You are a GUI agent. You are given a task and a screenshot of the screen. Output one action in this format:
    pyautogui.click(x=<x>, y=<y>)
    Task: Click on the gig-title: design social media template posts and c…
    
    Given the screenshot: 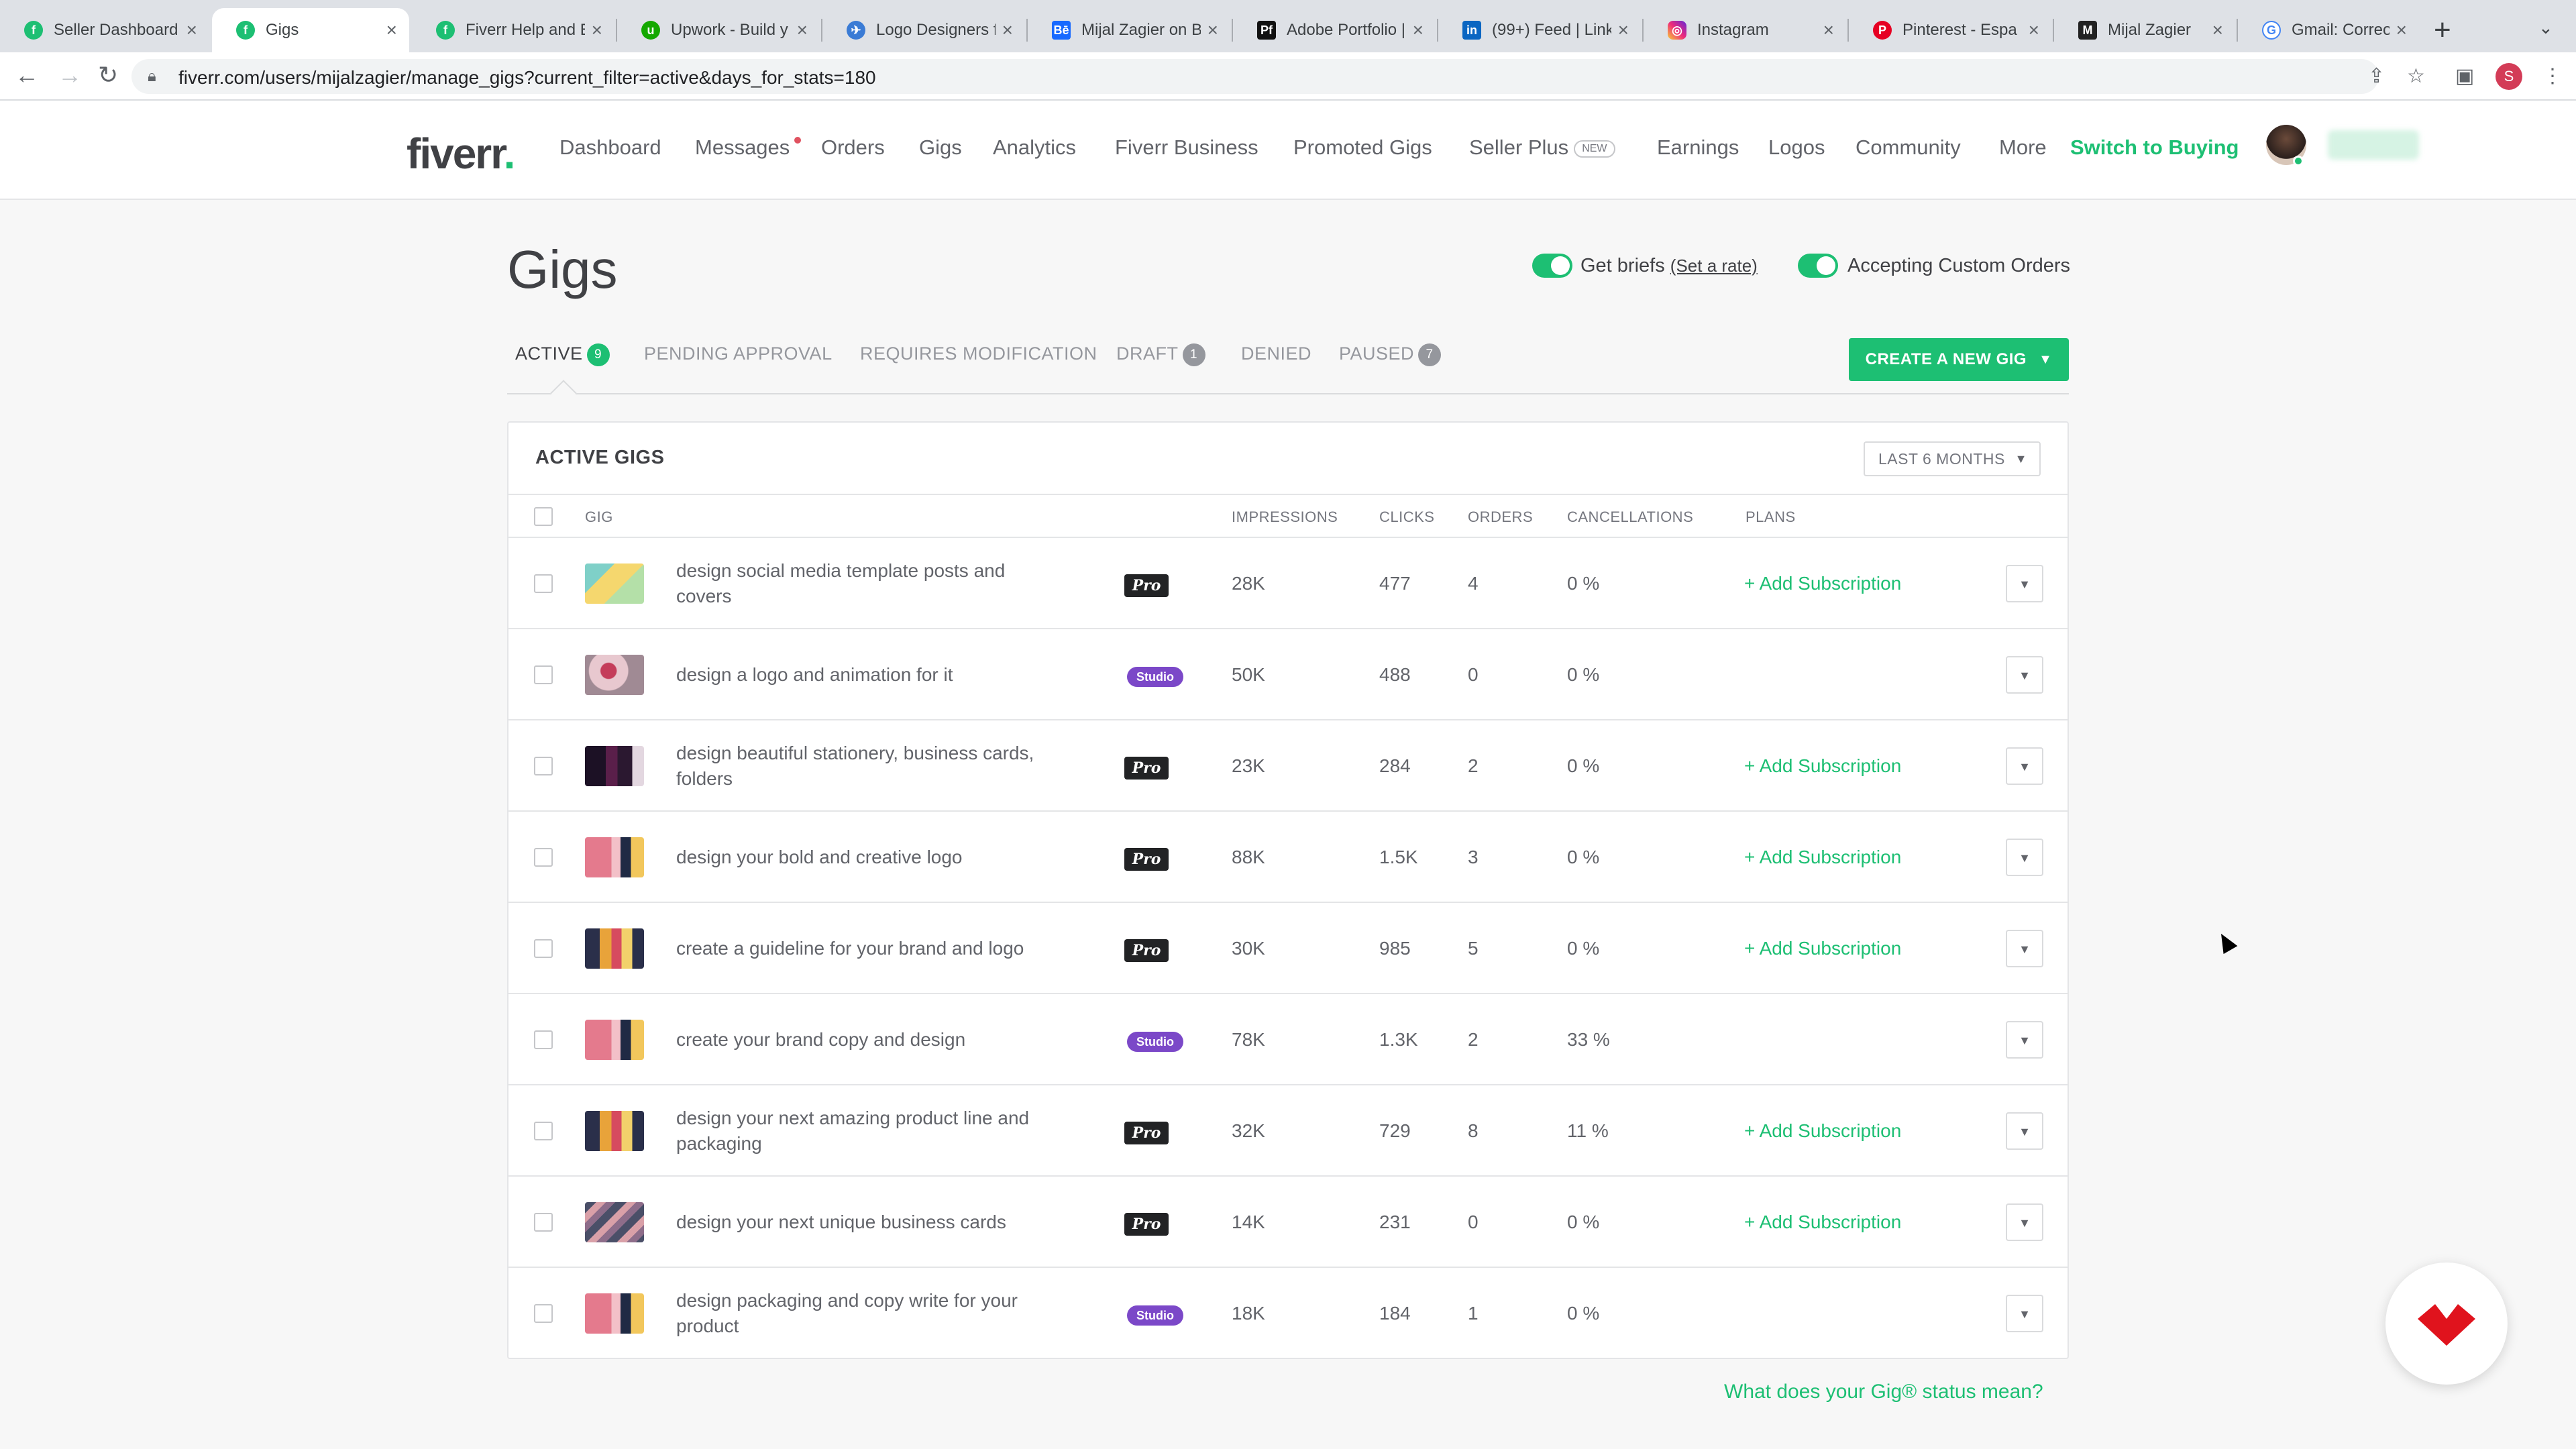 What is the action you would take?
    pyautogui.click(x=864, y=583)
    